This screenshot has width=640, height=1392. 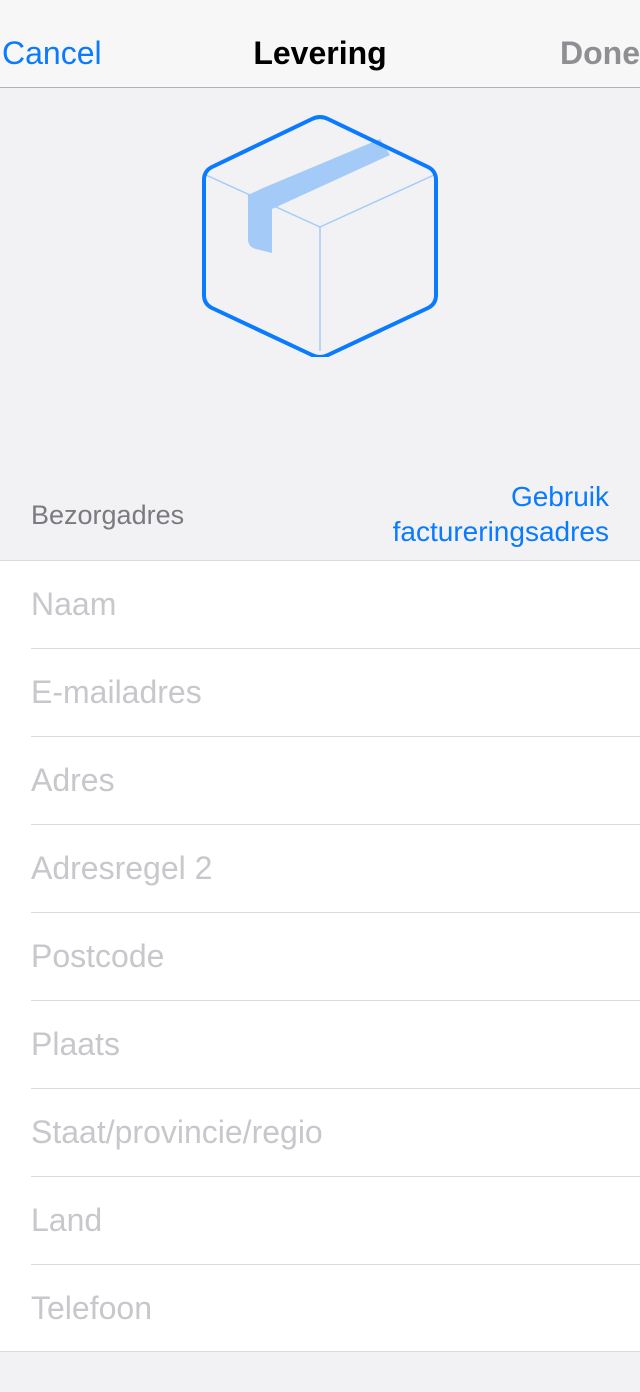 I want to click on postal-code-field, so click(x=321, y=956).